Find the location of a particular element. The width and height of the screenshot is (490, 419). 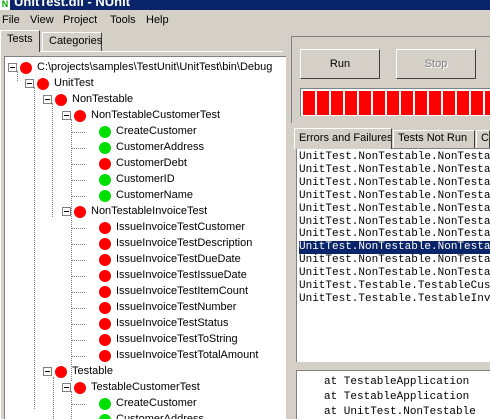

run-button: Run is located at coordinates (340, 64).